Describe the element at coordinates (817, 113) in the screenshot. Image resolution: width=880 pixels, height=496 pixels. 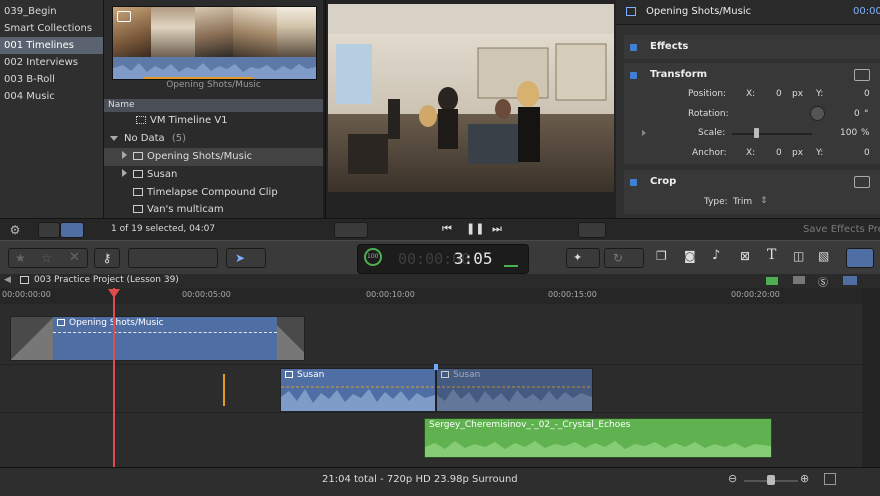
I see `rotation-dial` at that location.